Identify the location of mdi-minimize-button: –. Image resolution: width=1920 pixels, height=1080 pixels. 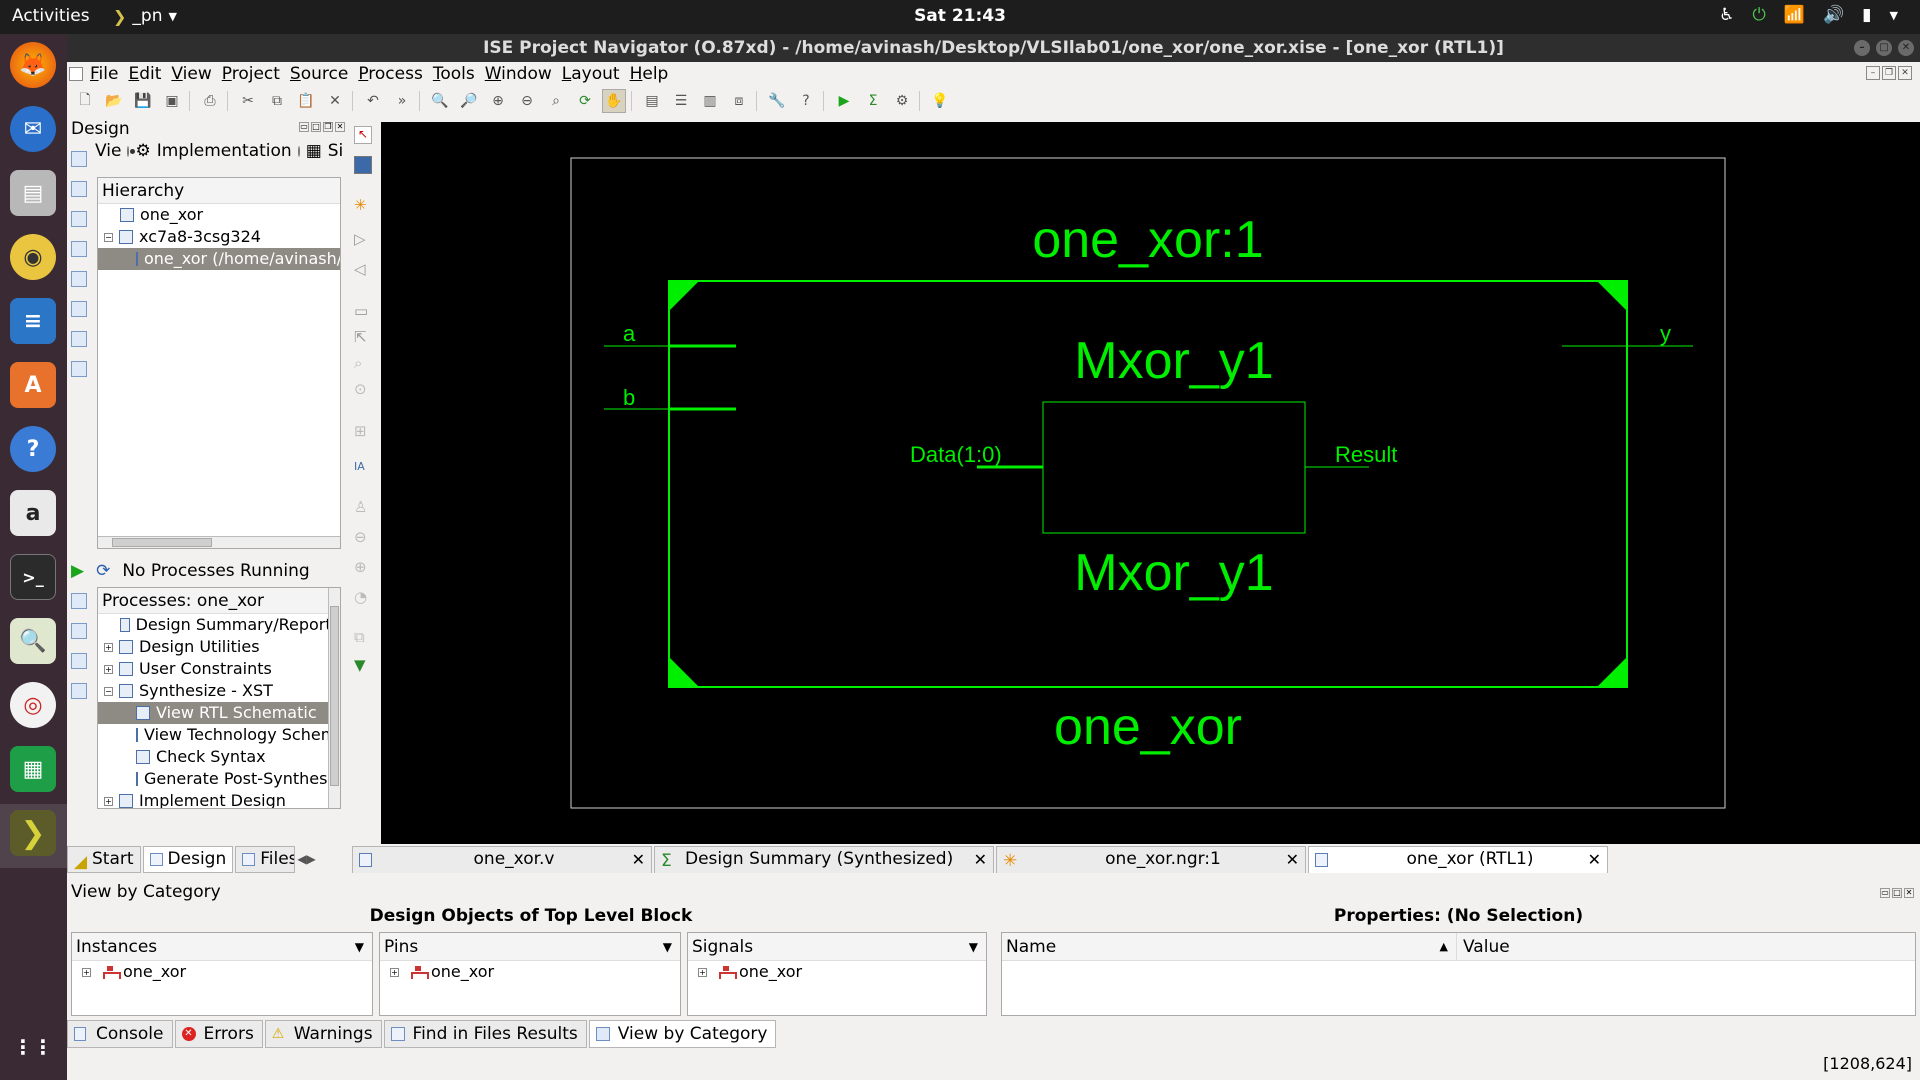
(1873, 73).